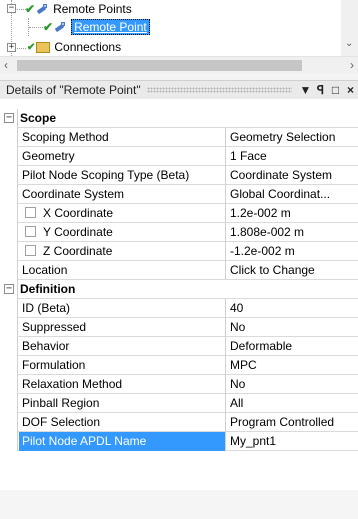 The height and width of the screenshot is (519, 358). Describe the element at coordinates (43, 47) in the screenshot. I see `folder-icon` at that location.